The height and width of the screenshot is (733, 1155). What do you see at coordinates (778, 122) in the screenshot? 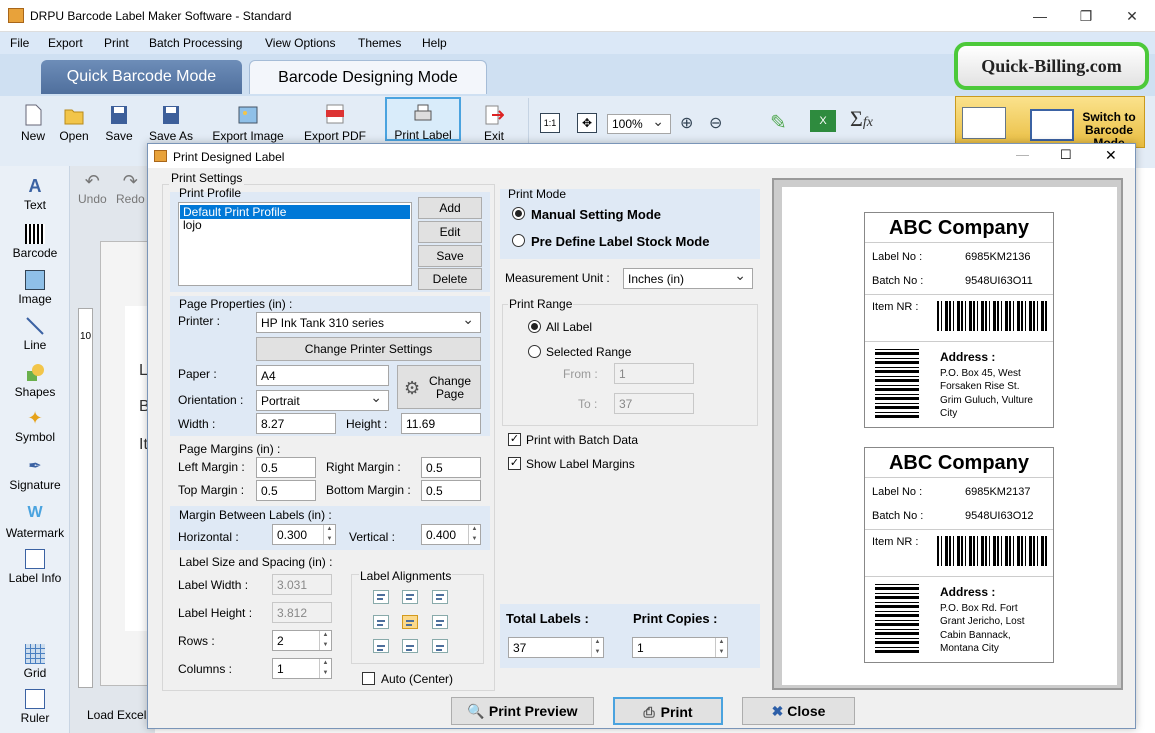
I see `edit-icon: ✎` at bounding box center [778, 122].